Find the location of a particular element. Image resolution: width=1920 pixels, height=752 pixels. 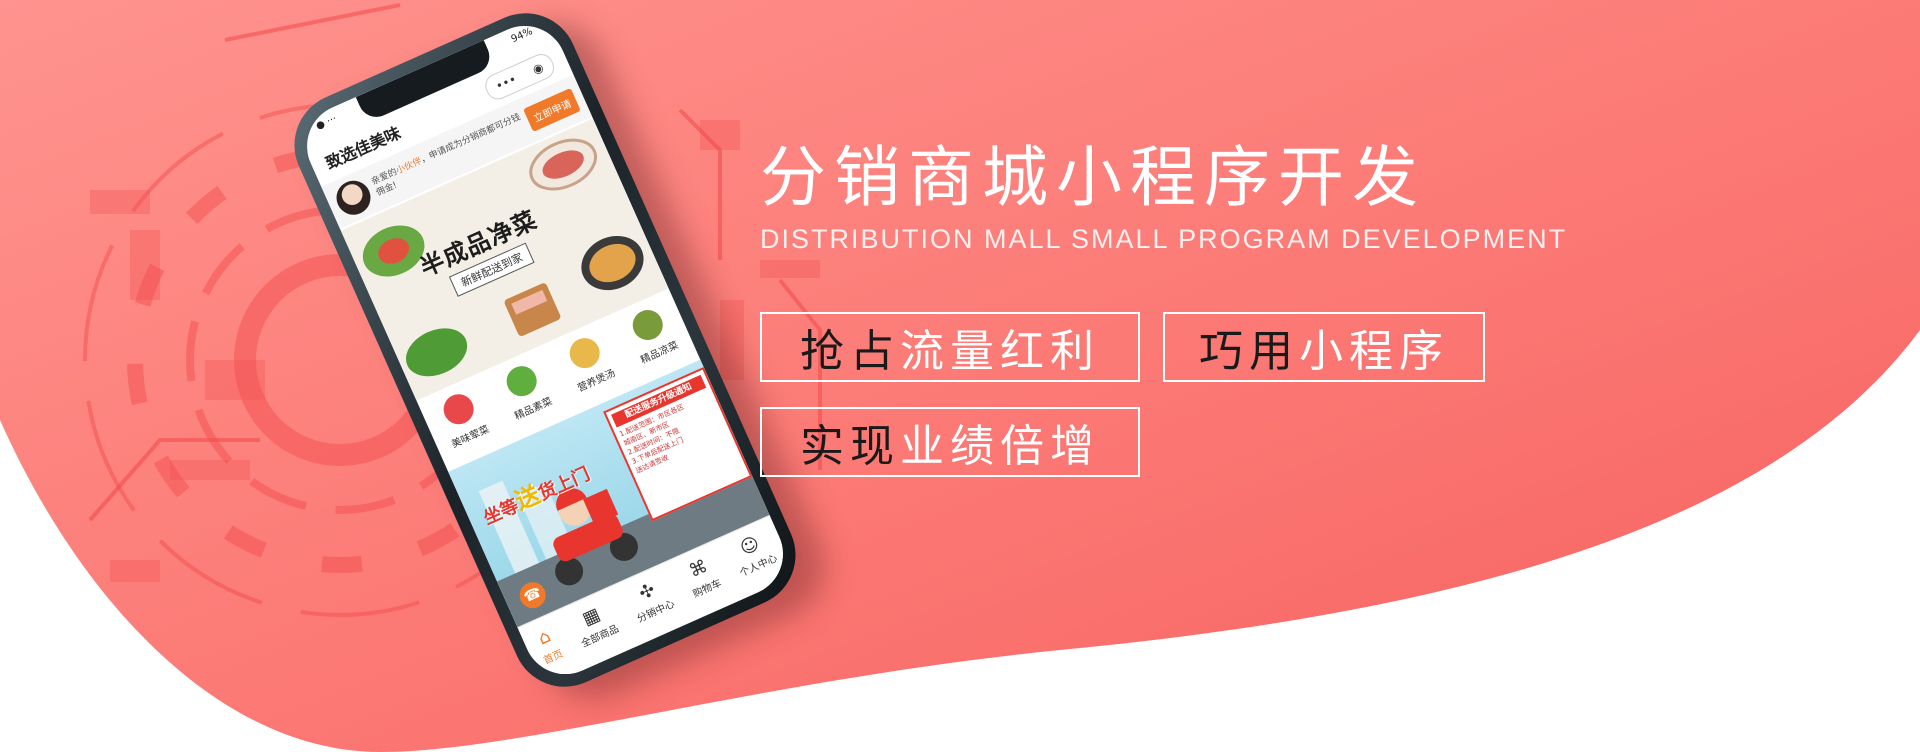

record-icon: ◉ is located at coordinates (537, 68).